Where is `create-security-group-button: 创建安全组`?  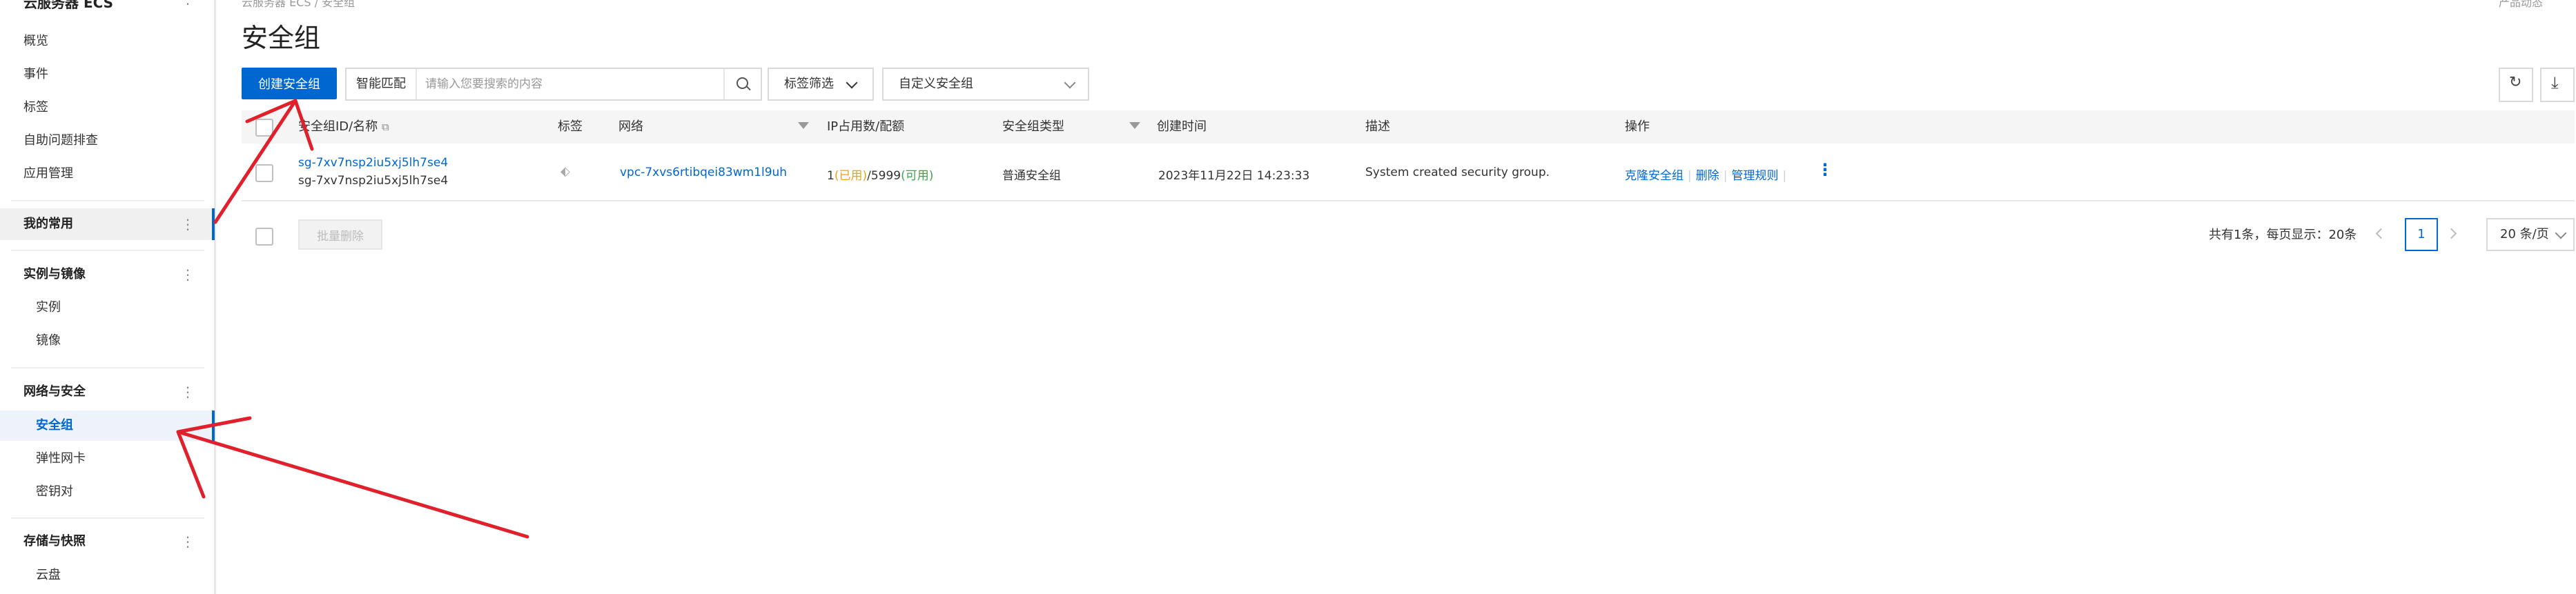 create-security-group-button: 创建安全组 is located at coordinates (289, 83).